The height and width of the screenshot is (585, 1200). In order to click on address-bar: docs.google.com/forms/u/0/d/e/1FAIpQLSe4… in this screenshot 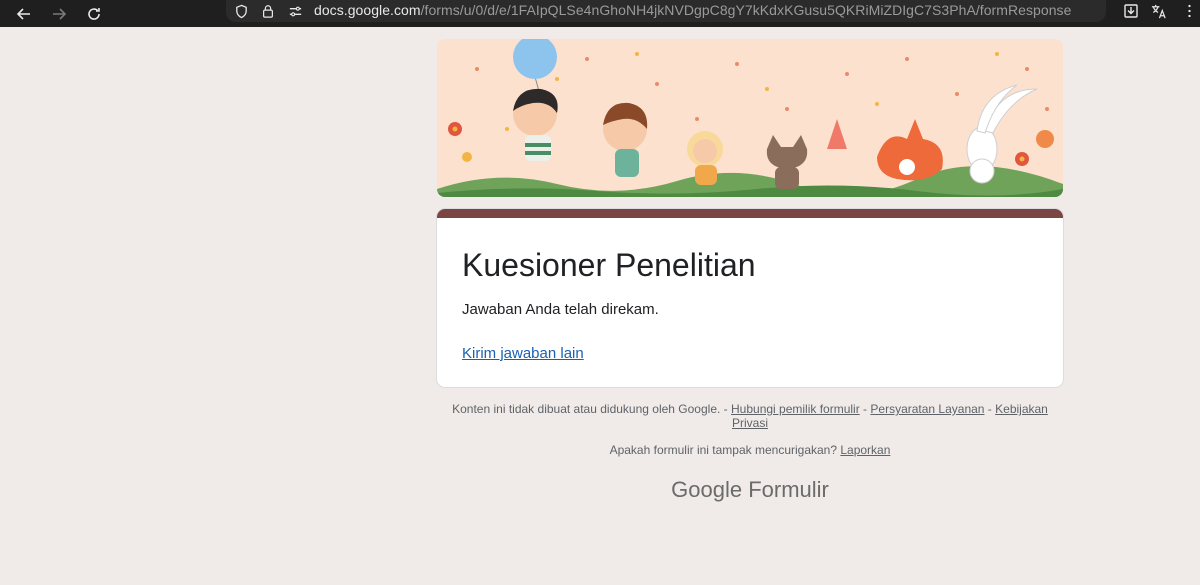, I will do `click(666, 11)`.